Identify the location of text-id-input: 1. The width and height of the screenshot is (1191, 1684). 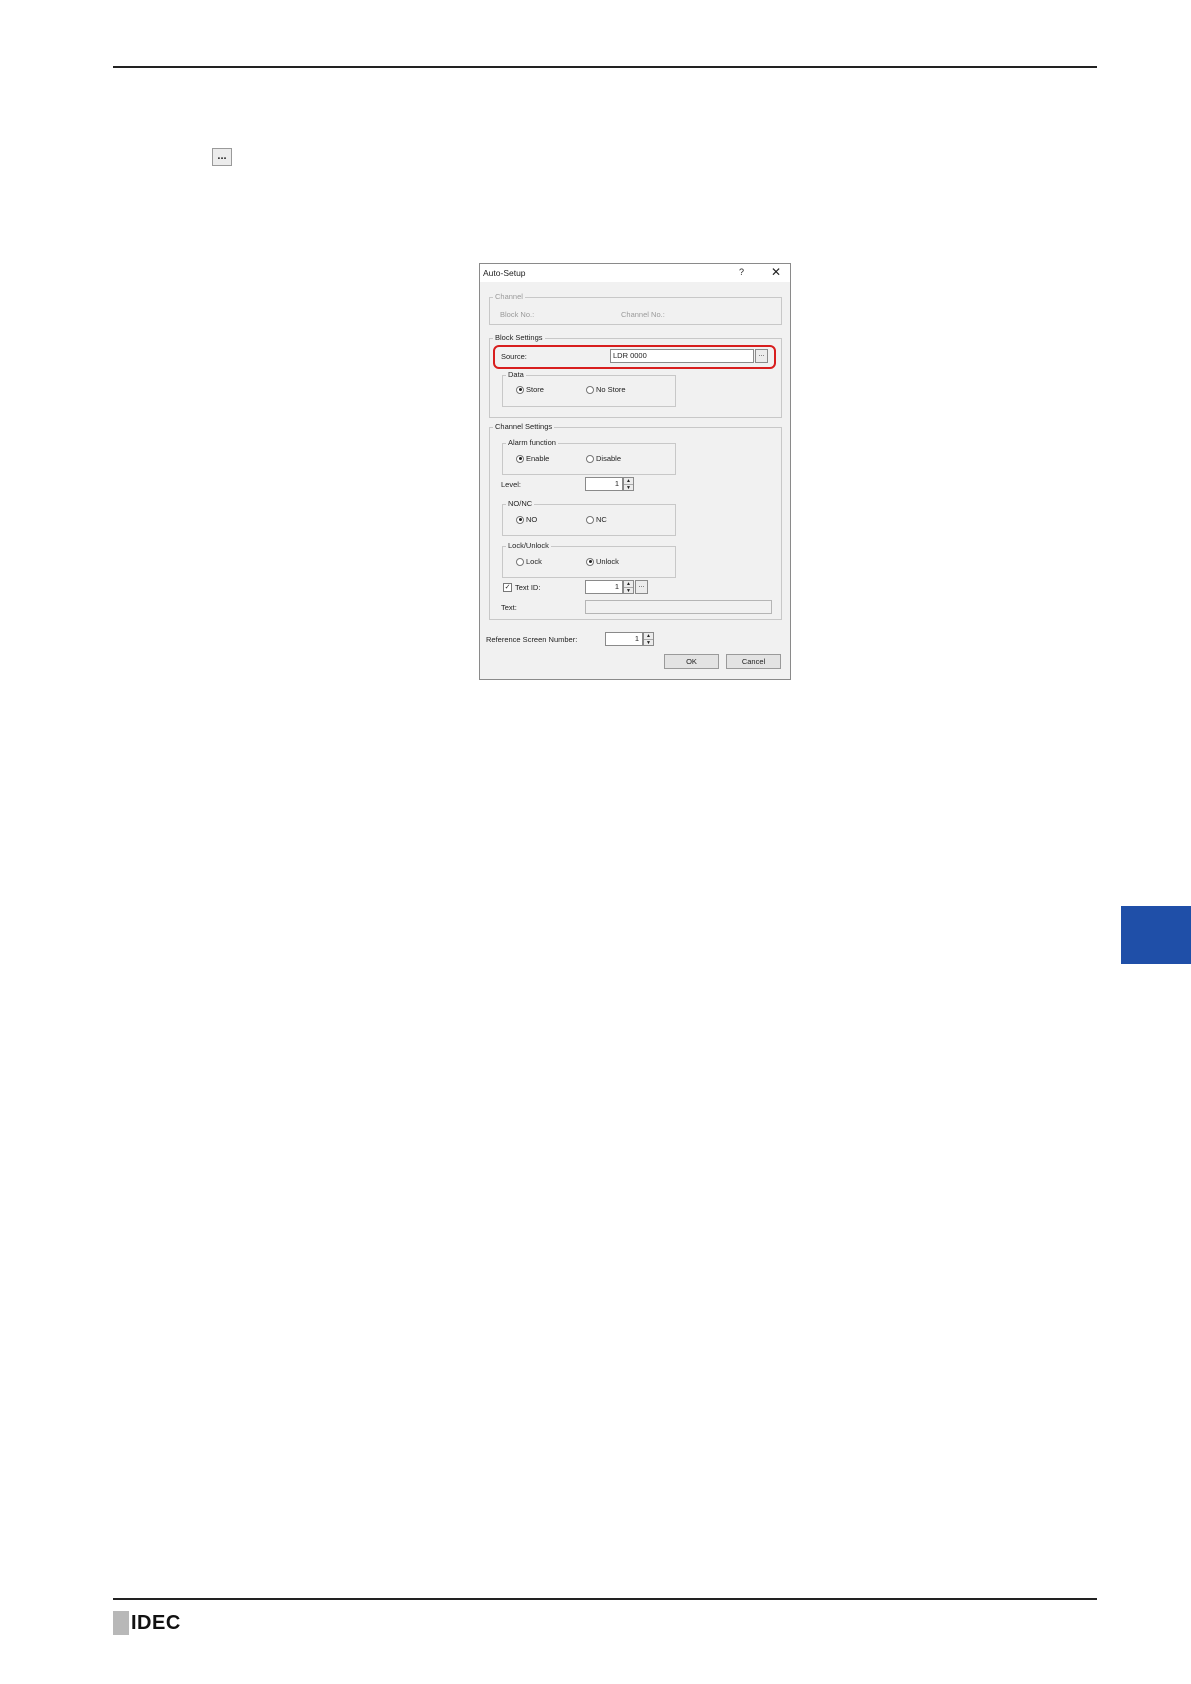
(604, 587).